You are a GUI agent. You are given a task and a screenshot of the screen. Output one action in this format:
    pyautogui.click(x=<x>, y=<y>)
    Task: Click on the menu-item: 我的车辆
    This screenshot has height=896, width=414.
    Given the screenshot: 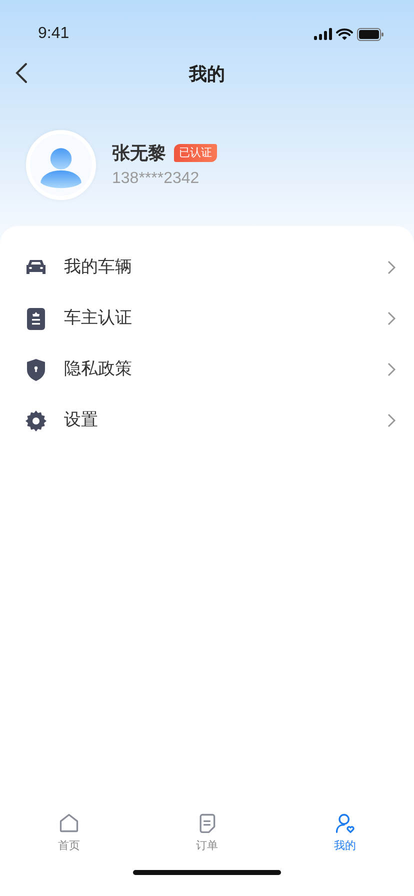 What is the action you would take?
    pyautogui.click(x=207, y=267)
    